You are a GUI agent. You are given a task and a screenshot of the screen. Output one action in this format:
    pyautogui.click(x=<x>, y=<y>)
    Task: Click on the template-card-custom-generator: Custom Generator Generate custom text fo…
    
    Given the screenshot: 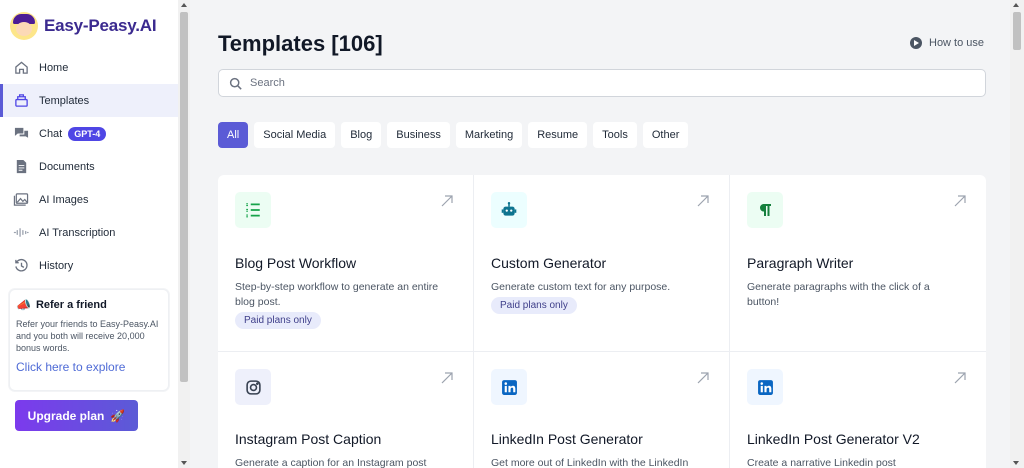 What is the action you would take?
    pyautogui.click(x=602, y=263)
    